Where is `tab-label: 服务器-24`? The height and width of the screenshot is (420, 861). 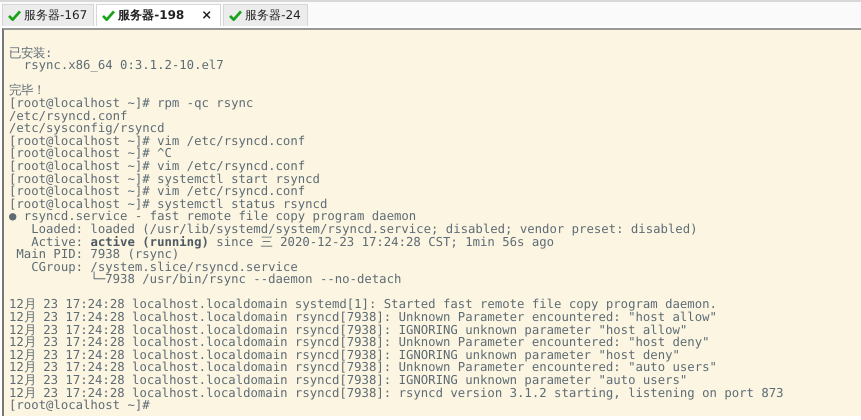
tab-label: 服务器-24 is located at coordinates (273, 15).